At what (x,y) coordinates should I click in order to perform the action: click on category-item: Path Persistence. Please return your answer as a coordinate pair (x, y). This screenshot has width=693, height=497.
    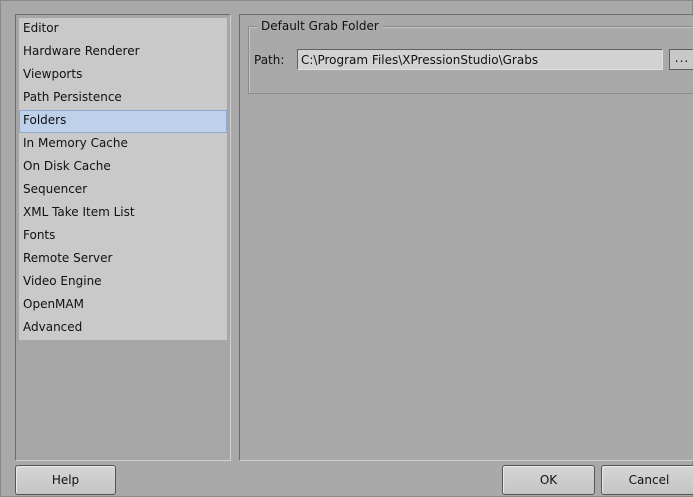
    Looking at the image, I should click on (123, 98).